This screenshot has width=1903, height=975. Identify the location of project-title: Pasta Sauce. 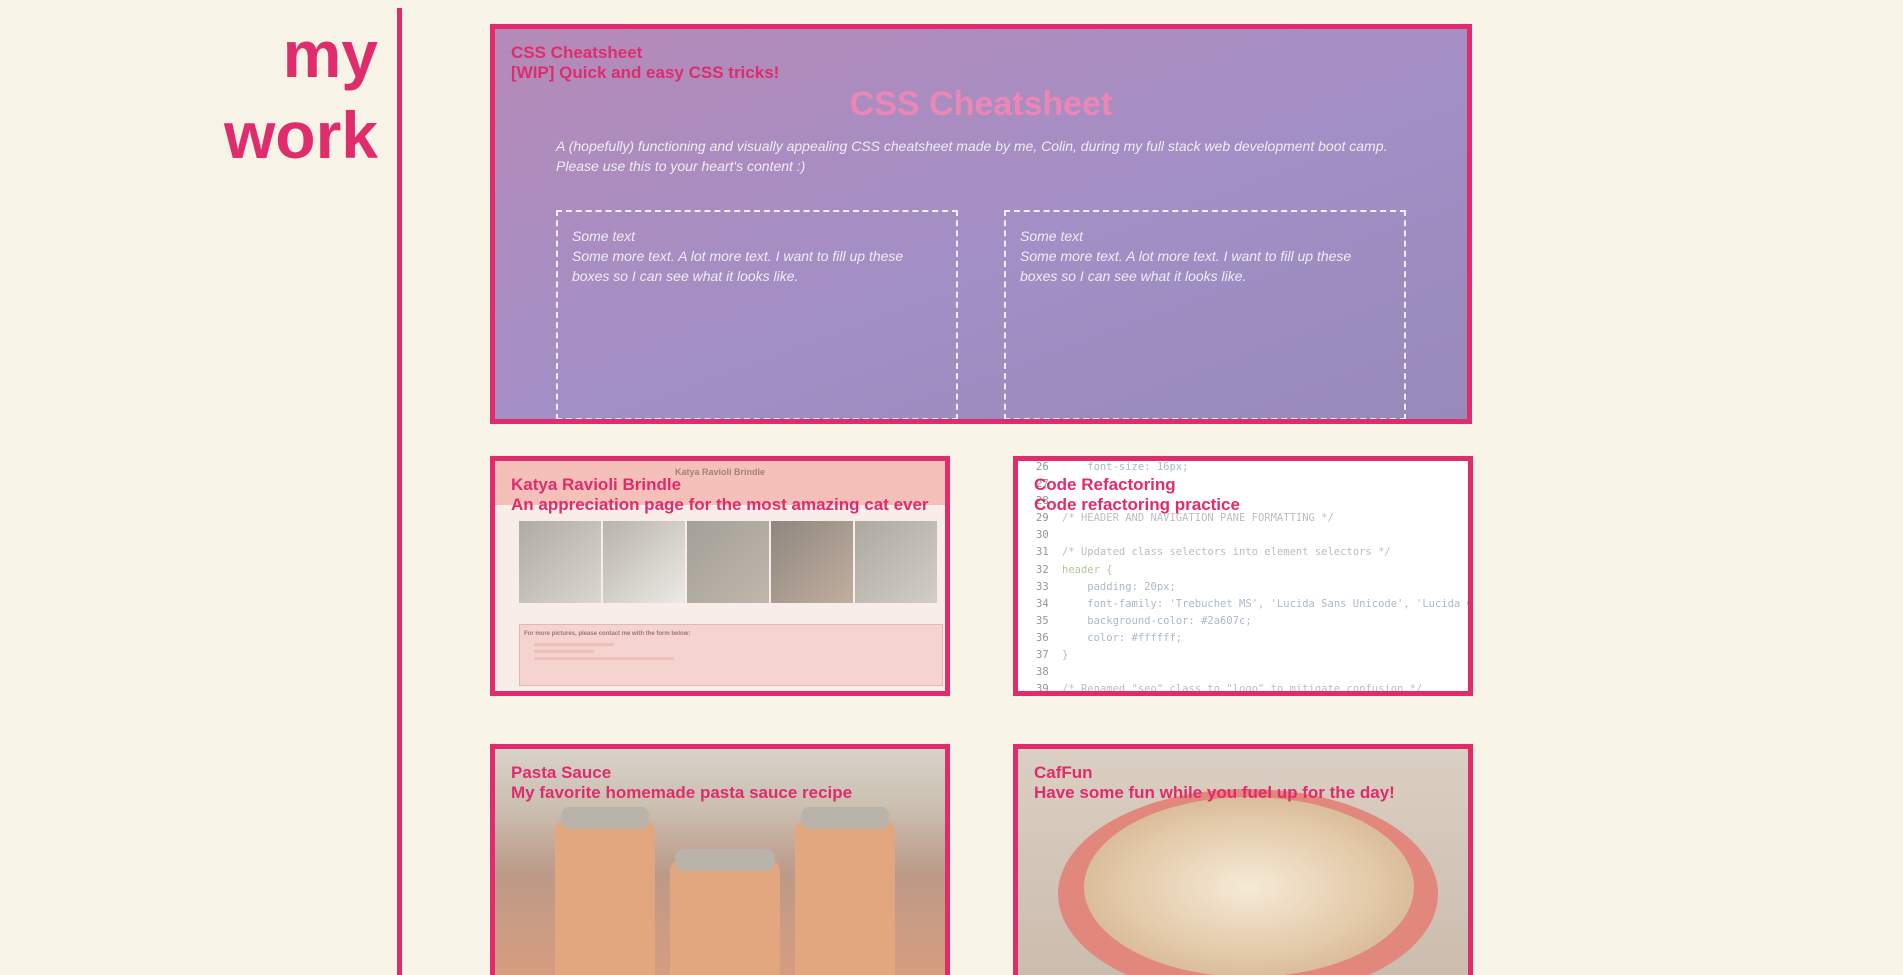
(561, 772).